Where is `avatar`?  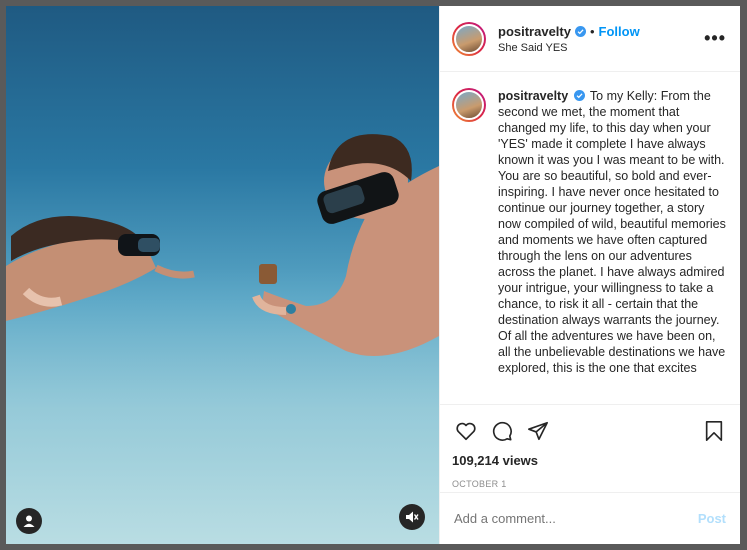 avatar is located at coordinates (469, 38).